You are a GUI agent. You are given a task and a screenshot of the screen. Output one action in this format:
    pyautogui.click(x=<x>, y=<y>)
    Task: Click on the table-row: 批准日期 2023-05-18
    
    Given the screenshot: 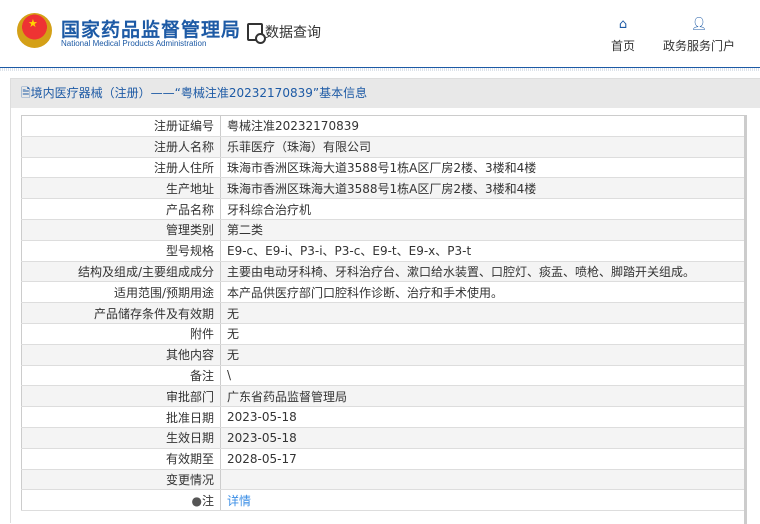 What is the action you would take?
    pyautogui.click(x=383, y=417)
    